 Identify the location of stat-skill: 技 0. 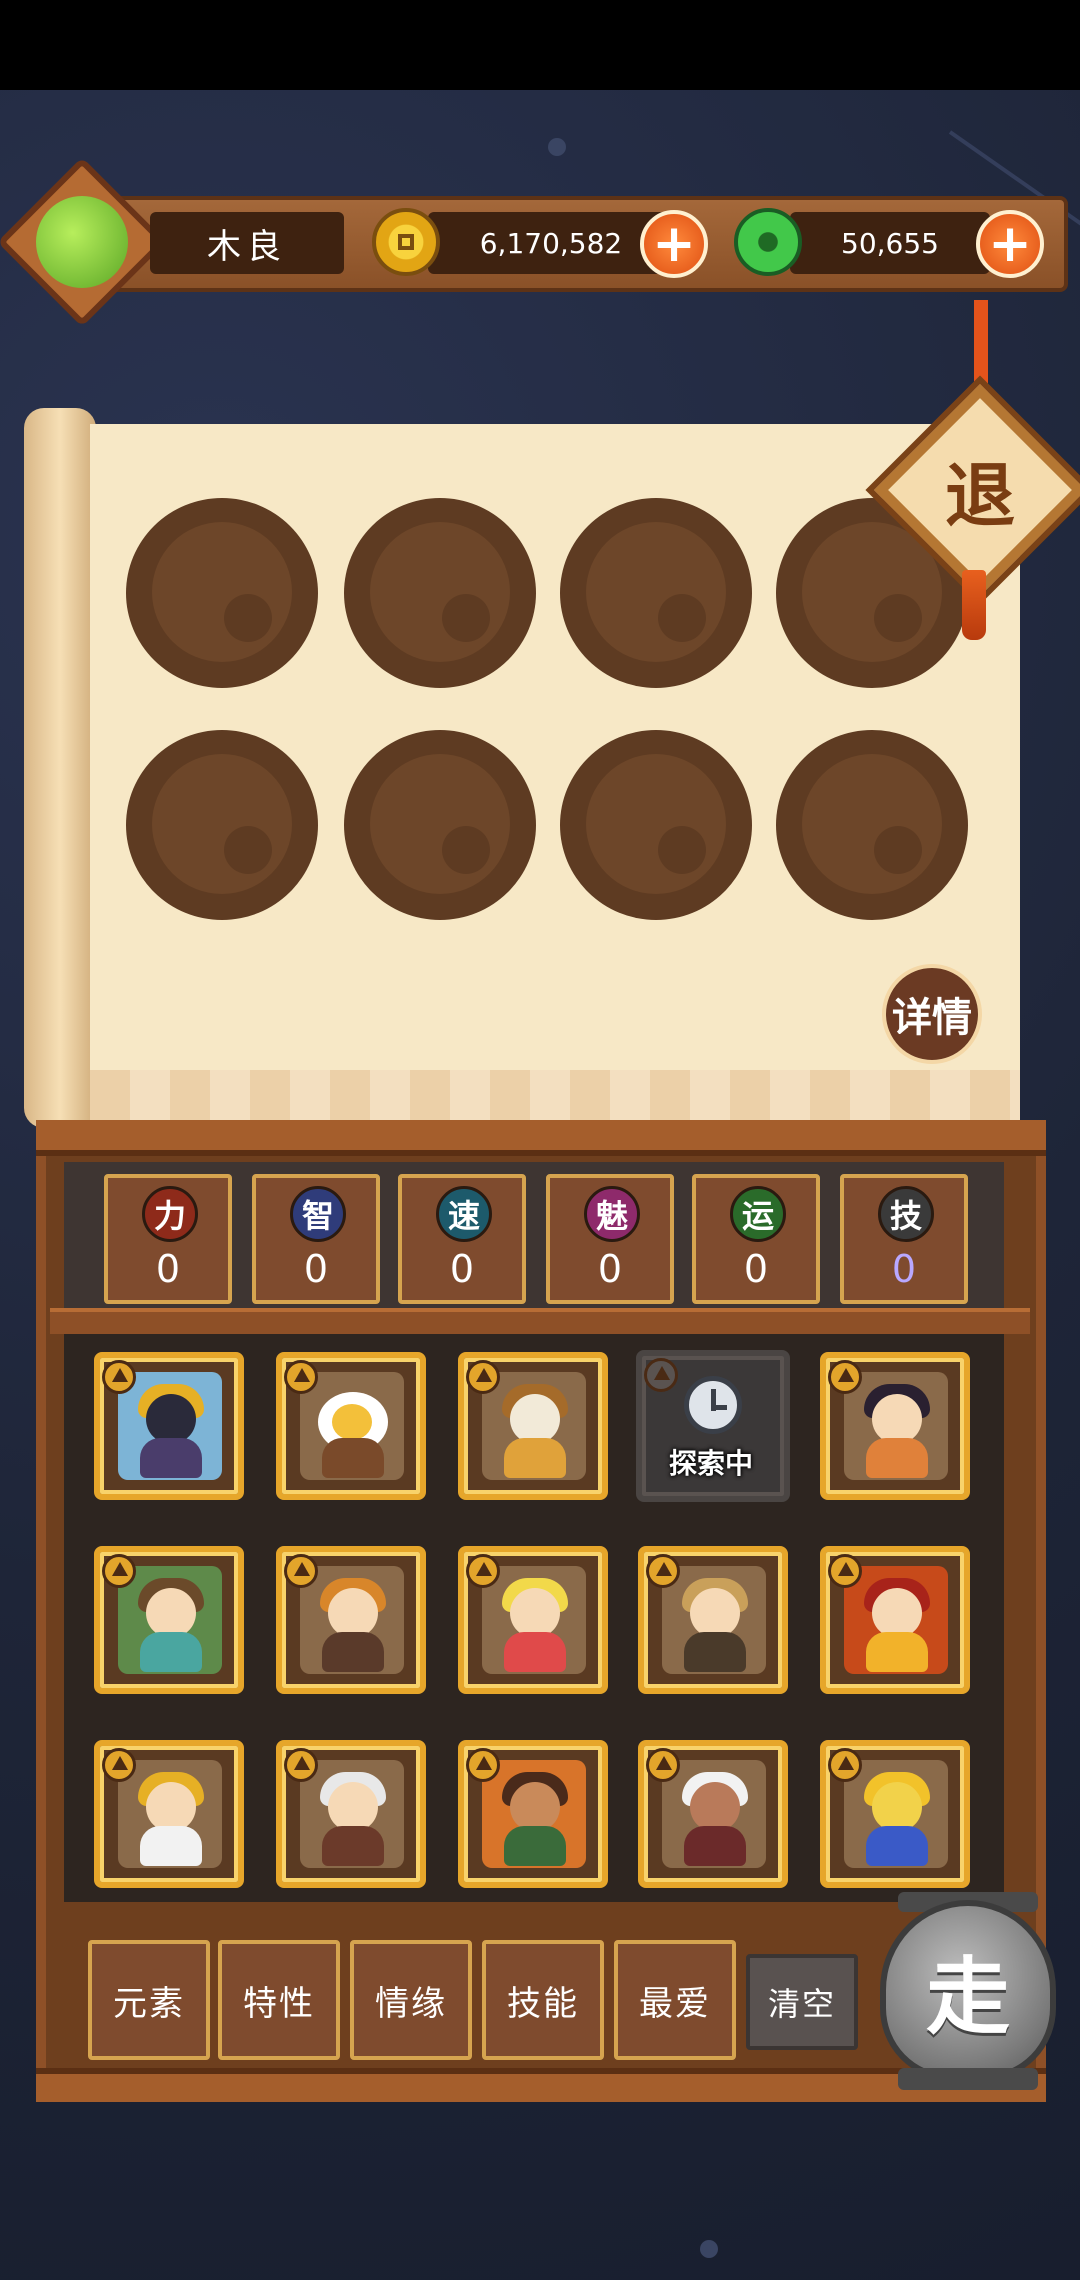
(904, 1239).